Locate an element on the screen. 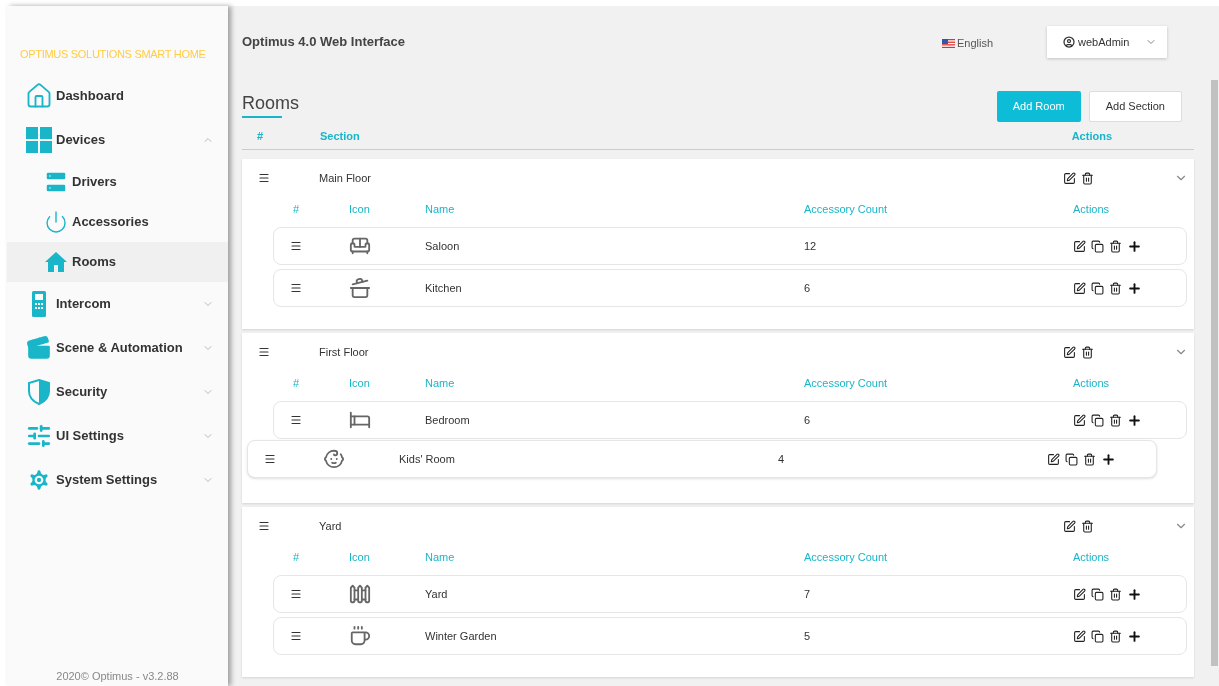 This screenshot has width=1219, height=686. accessory-count: 4 is located at coordinates (782, 459).